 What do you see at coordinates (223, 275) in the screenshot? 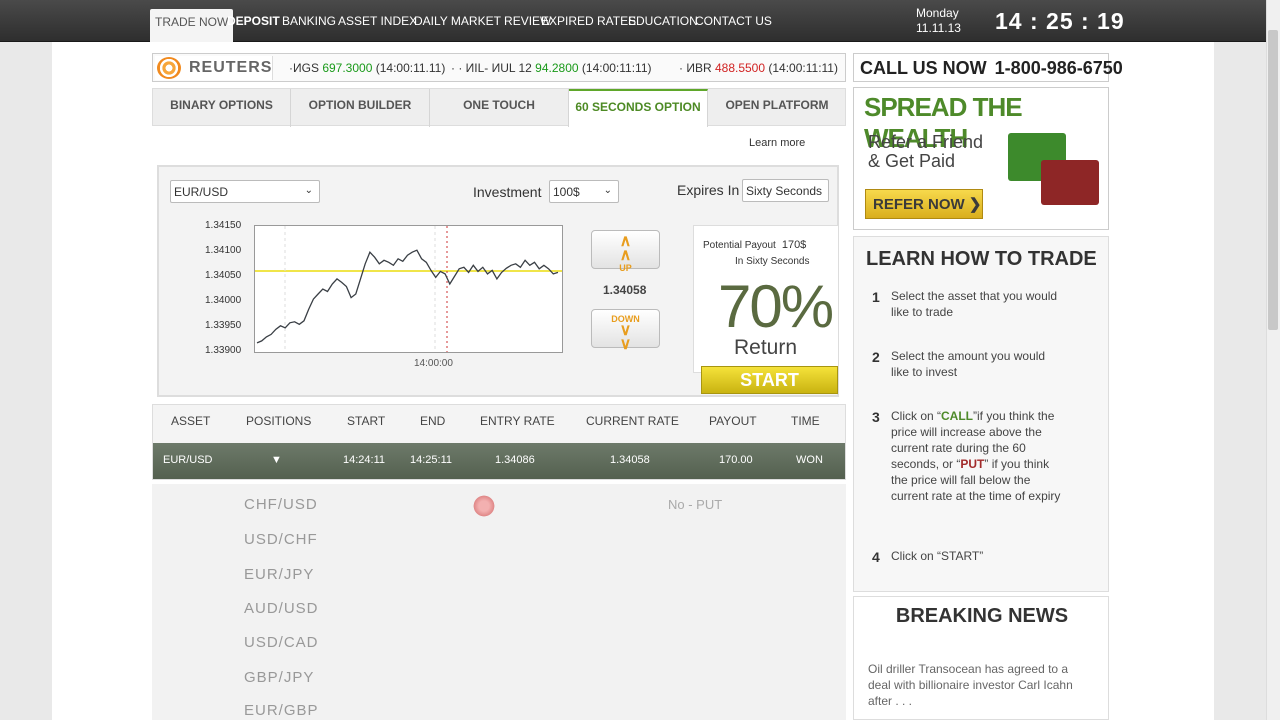
I see `y-tick-label: 1.34050` at bounding box center [223, 275].